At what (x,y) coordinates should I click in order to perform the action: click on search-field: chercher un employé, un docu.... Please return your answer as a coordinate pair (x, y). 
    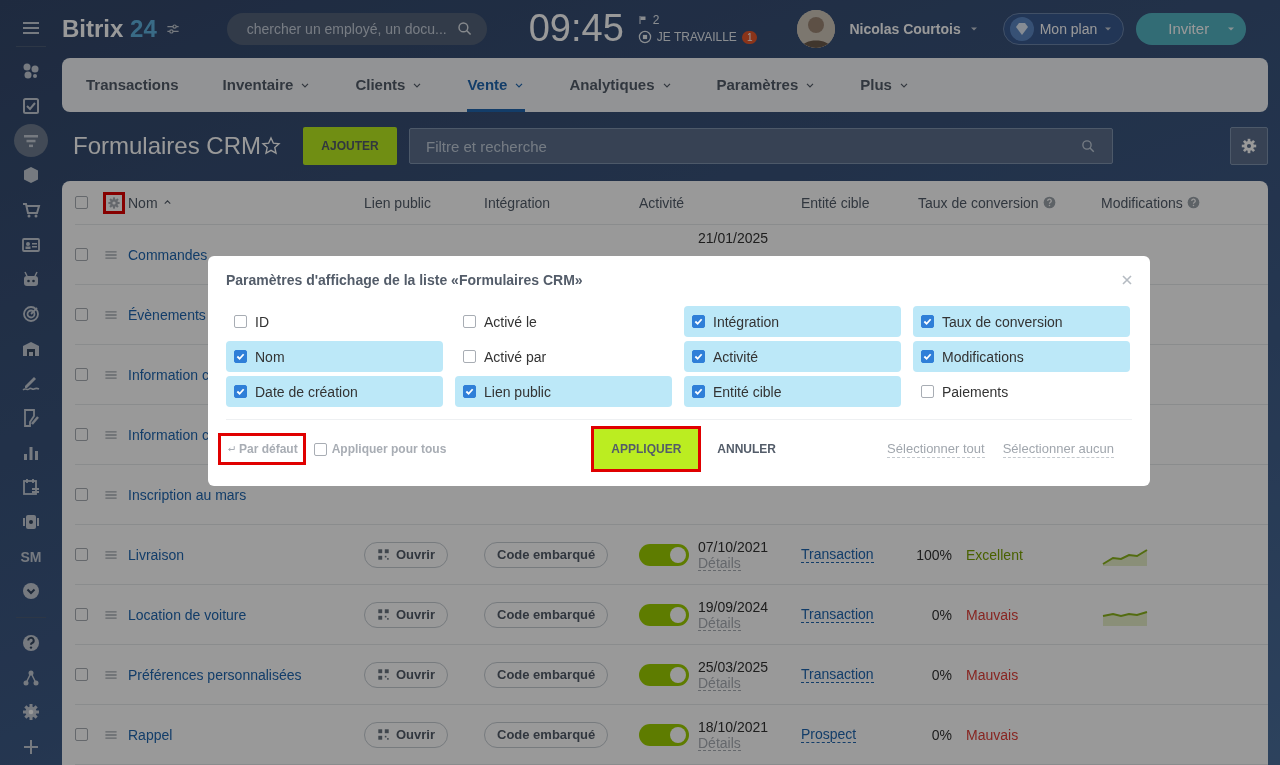
    Looking at the image, I should click on (356, 28).